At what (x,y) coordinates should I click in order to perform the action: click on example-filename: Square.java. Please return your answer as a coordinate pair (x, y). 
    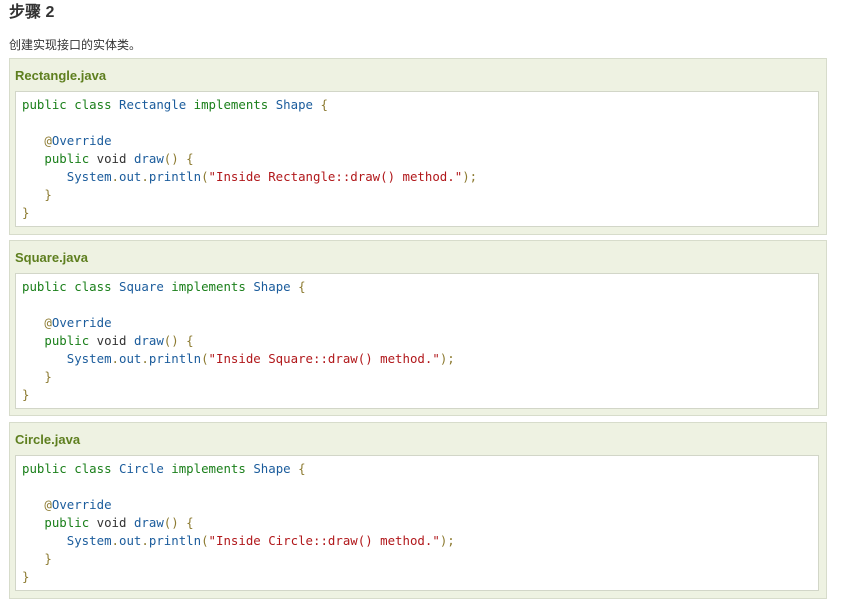
    Looking at the image, I should click on (51, 257).